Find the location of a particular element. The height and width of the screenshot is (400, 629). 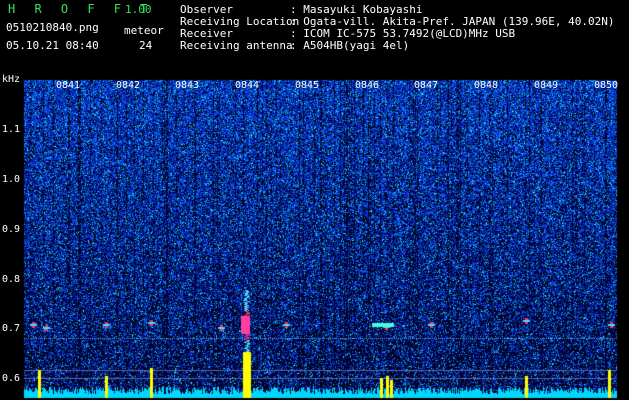

y-tick: 0.8 is located at coordinates (11, 279).